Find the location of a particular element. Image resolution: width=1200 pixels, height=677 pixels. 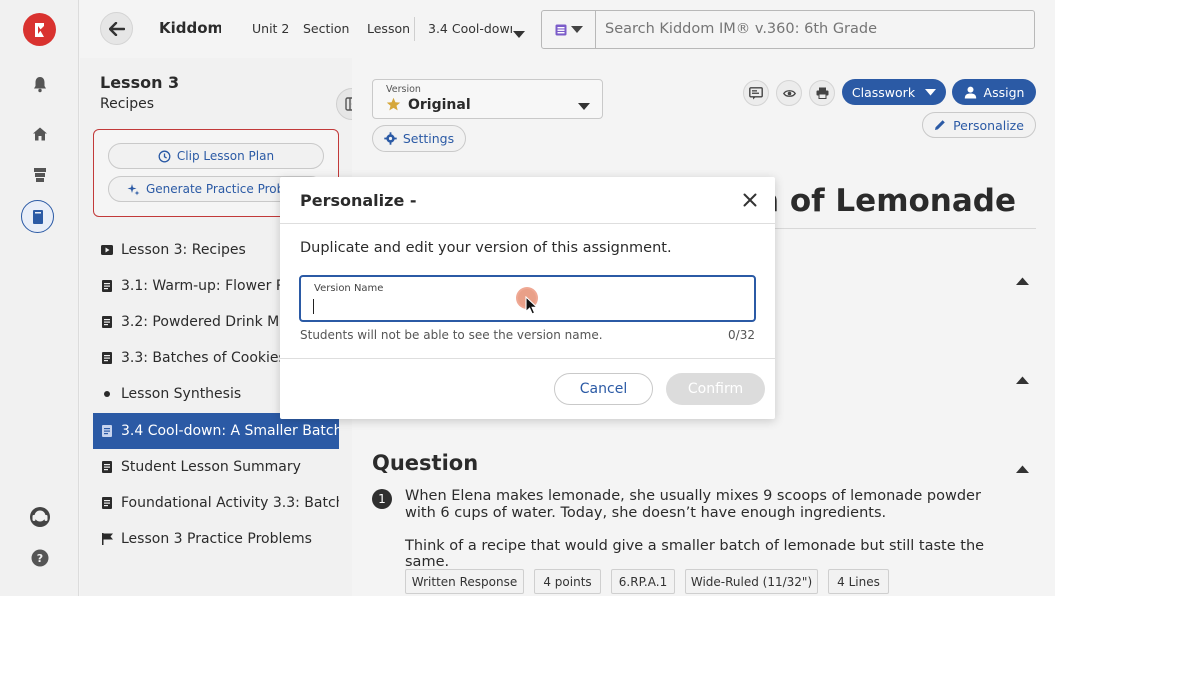

dialog-footer-divider is located at coordinates (527, 358).